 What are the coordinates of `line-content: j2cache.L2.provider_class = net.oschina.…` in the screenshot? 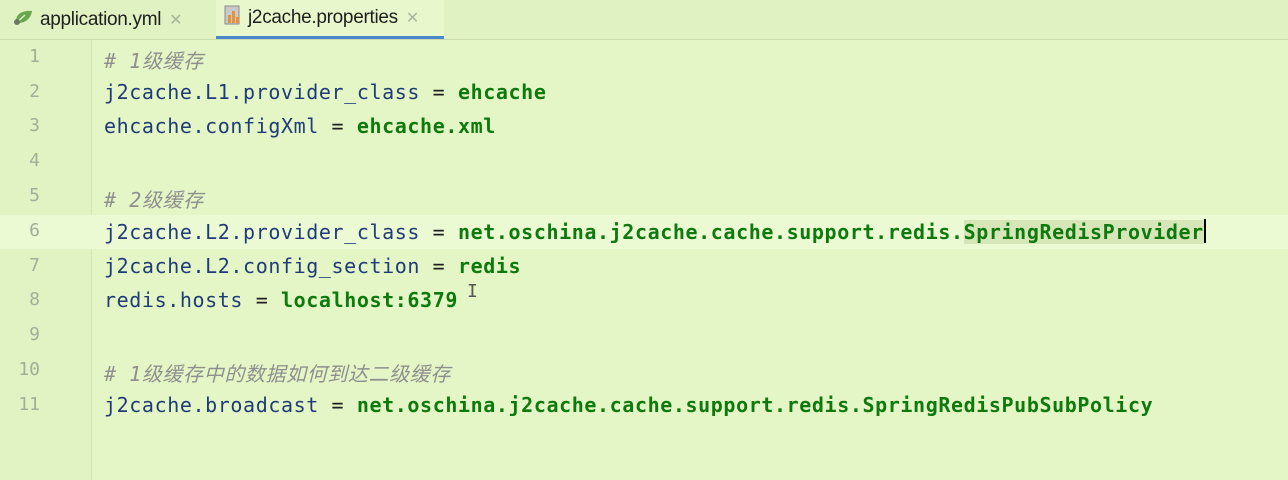 It's located at (655, 231).